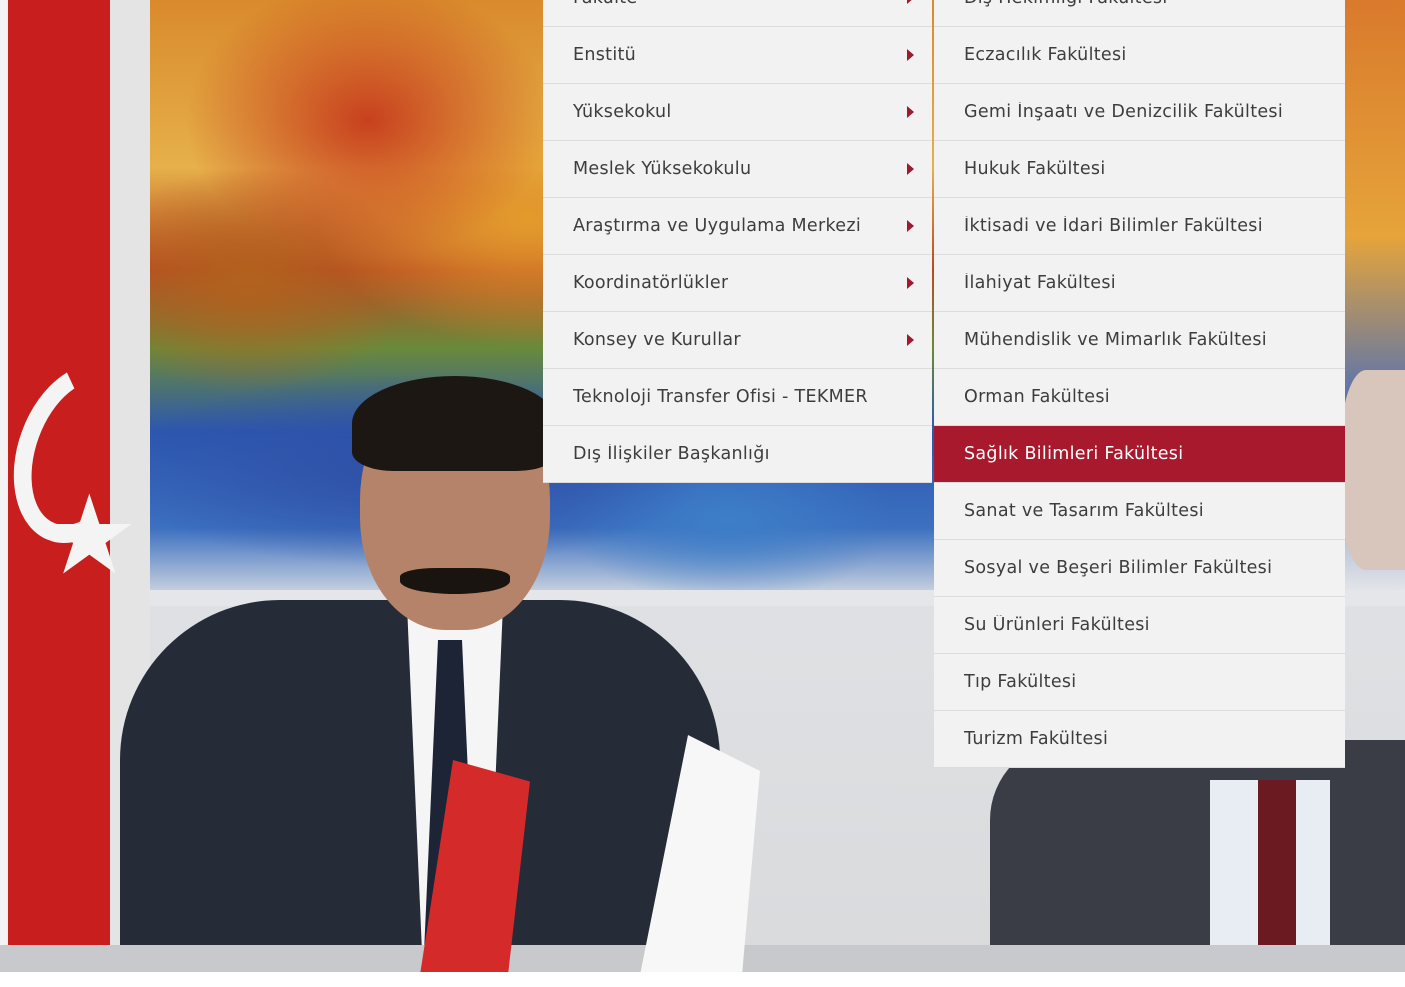 Image resolution: width=1405 pixels, height=987 pixels. I want to click on hair, so click(455, 423).